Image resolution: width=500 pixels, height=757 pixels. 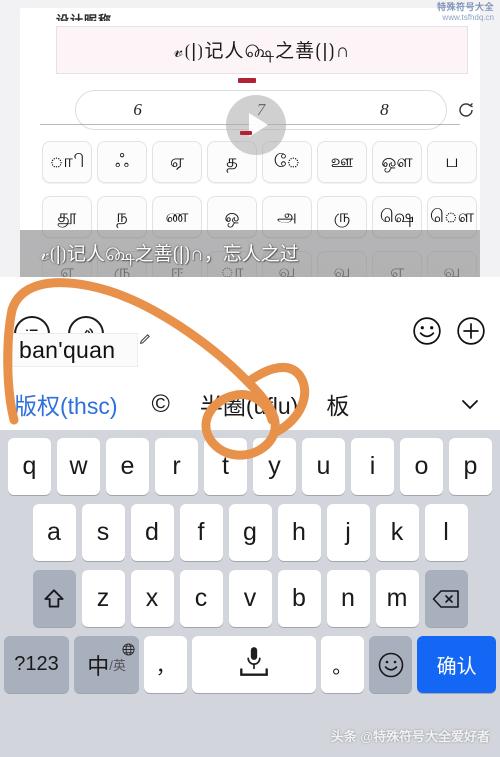 I want to click on pinyin-input-field: ban'quan, so click(x=75, y=350).